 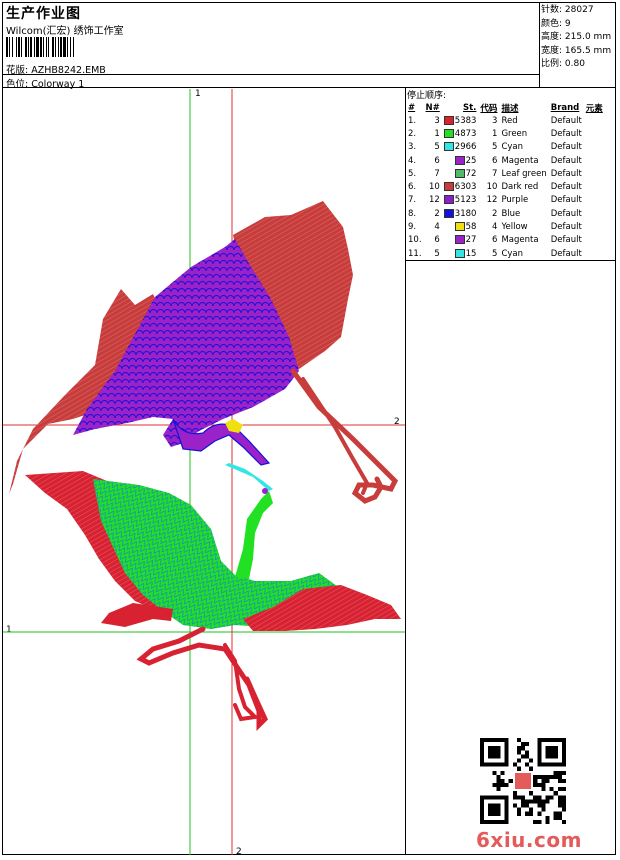 I want to click on table-row: 10. 6 27 6 Magenta Default, so click(x=505, y=240).